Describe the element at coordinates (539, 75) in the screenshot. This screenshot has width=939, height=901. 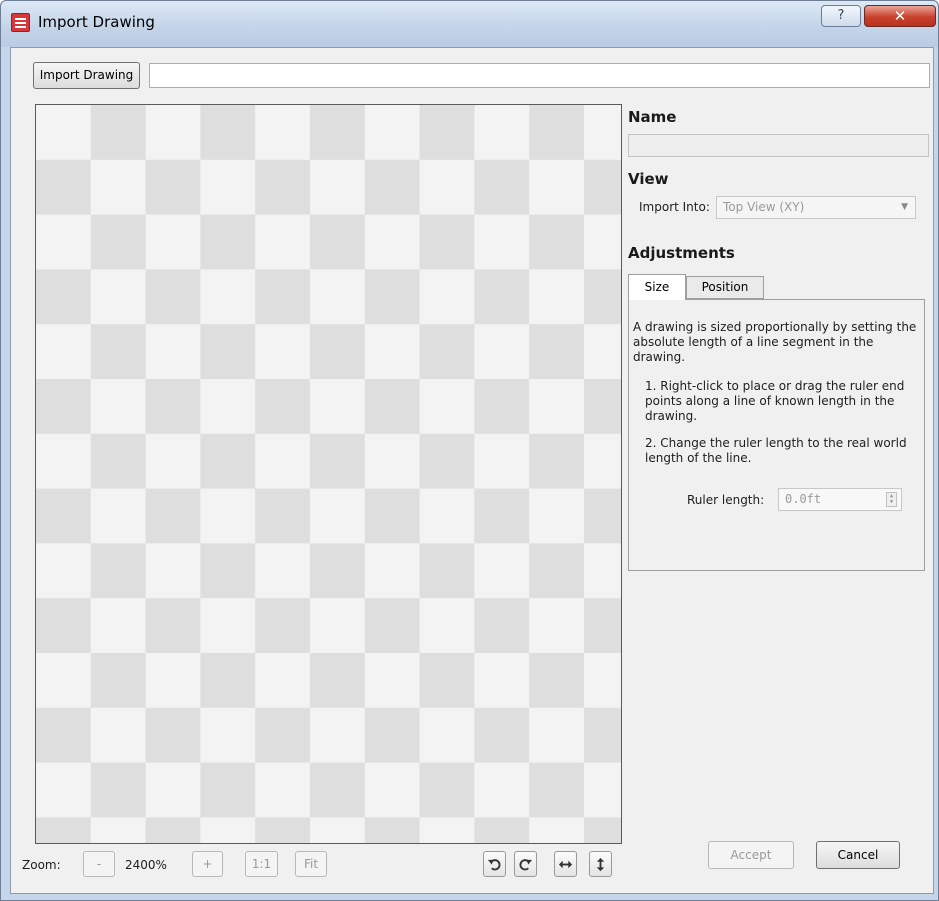
I see `file-path-input` at that location.